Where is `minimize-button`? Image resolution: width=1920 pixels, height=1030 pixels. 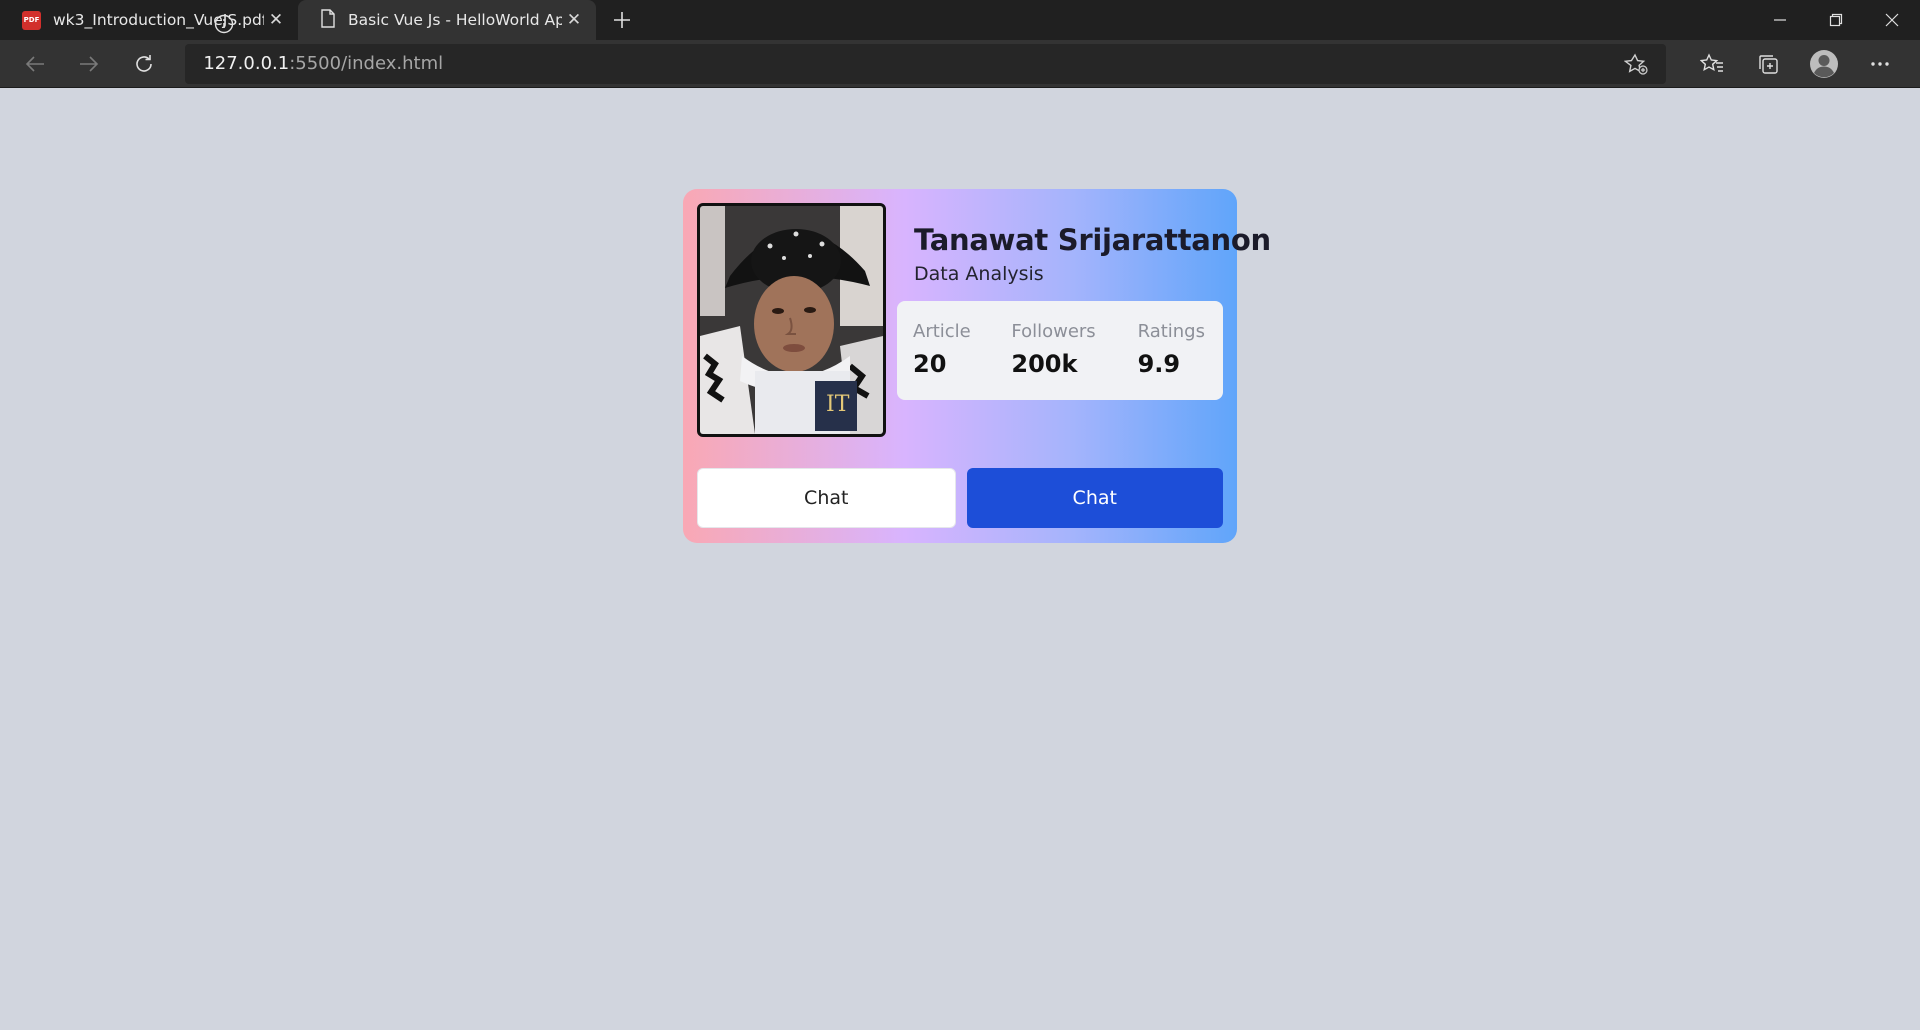 minimize-button is located at coordinates (1780, 20).